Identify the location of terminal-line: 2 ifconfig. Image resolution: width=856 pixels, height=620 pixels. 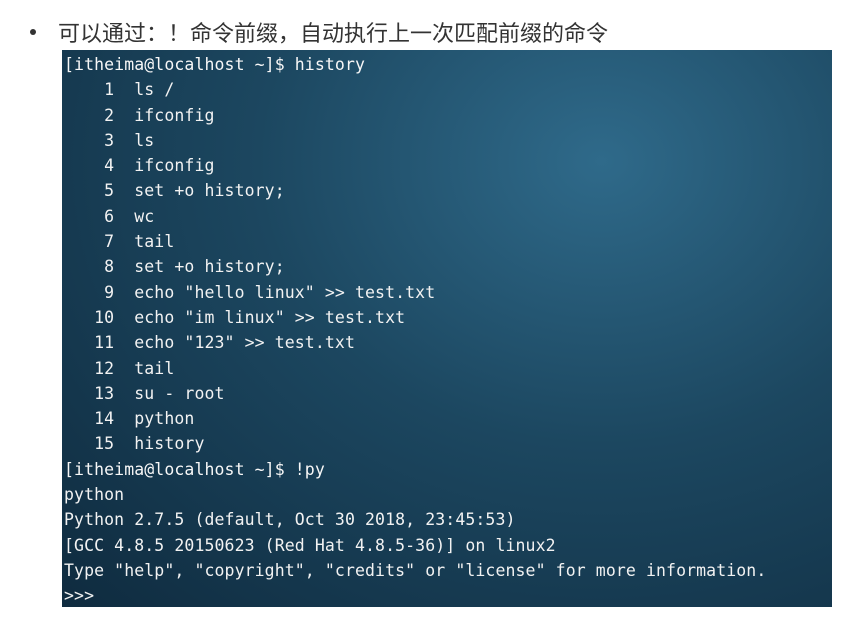
(139, 115).